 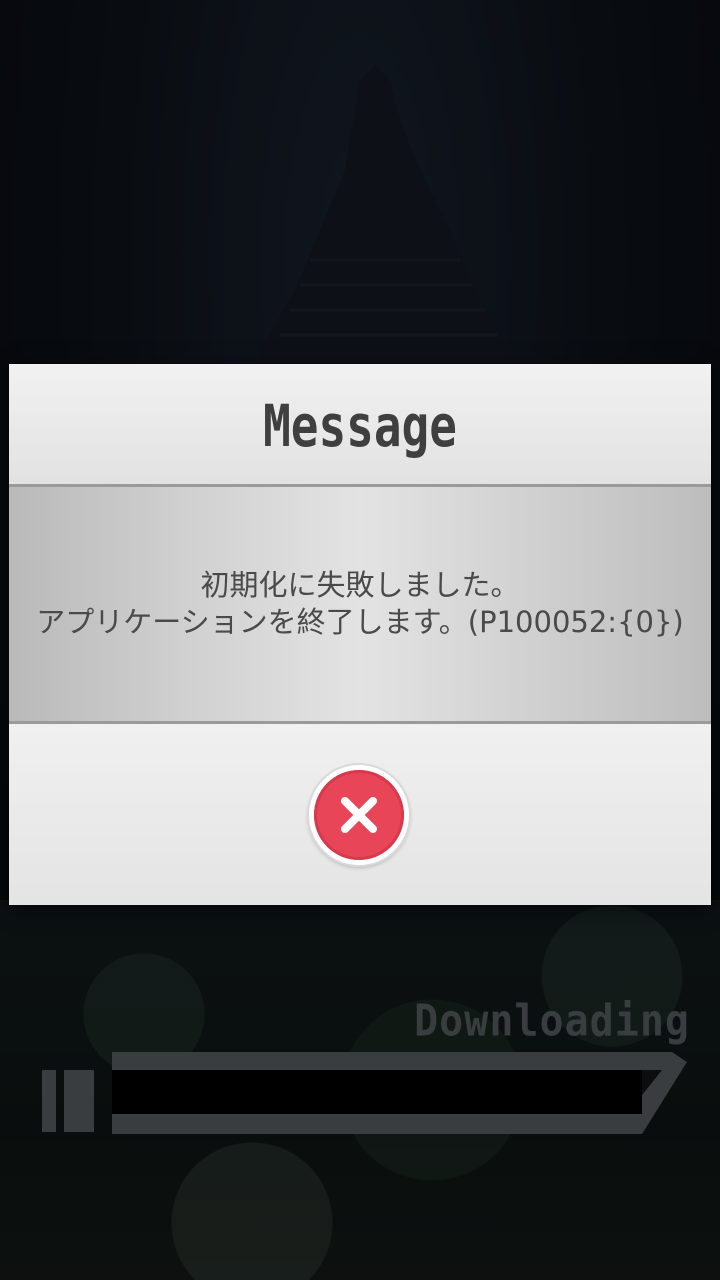 What do you see at coordinates (552, 1021) in the screenshot?
I see `downloading-label: Downloading` at bounding box center [552, 1021].